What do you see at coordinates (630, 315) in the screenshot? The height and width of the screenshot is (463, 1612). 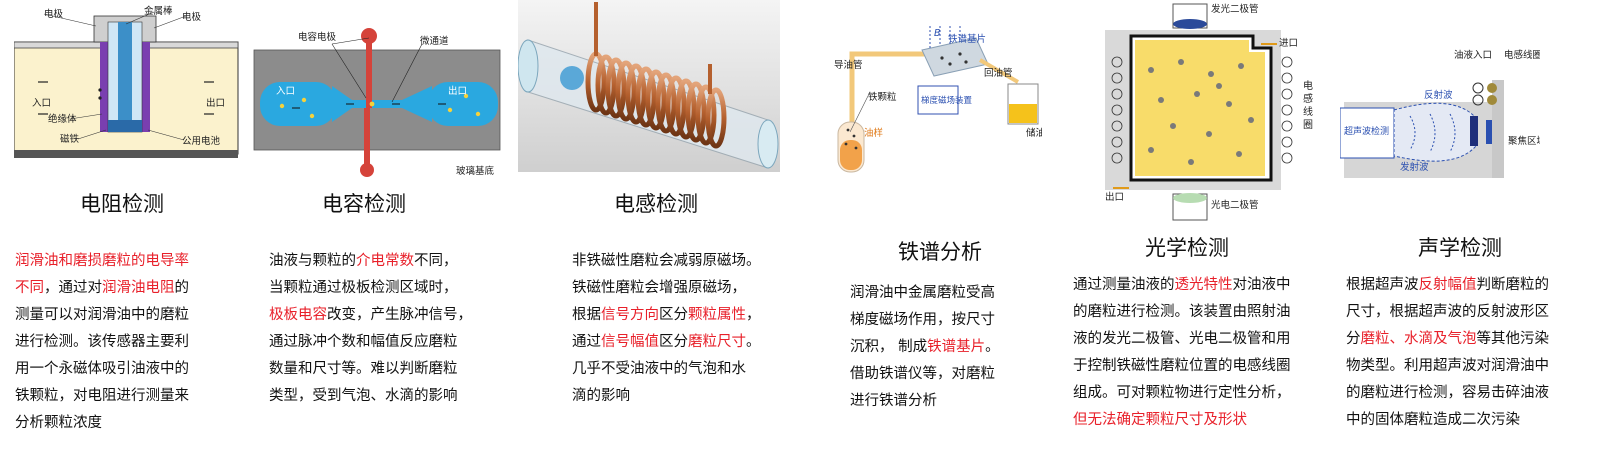 I see `highlight-text: 信号方向` at bounding box center [630, 315].